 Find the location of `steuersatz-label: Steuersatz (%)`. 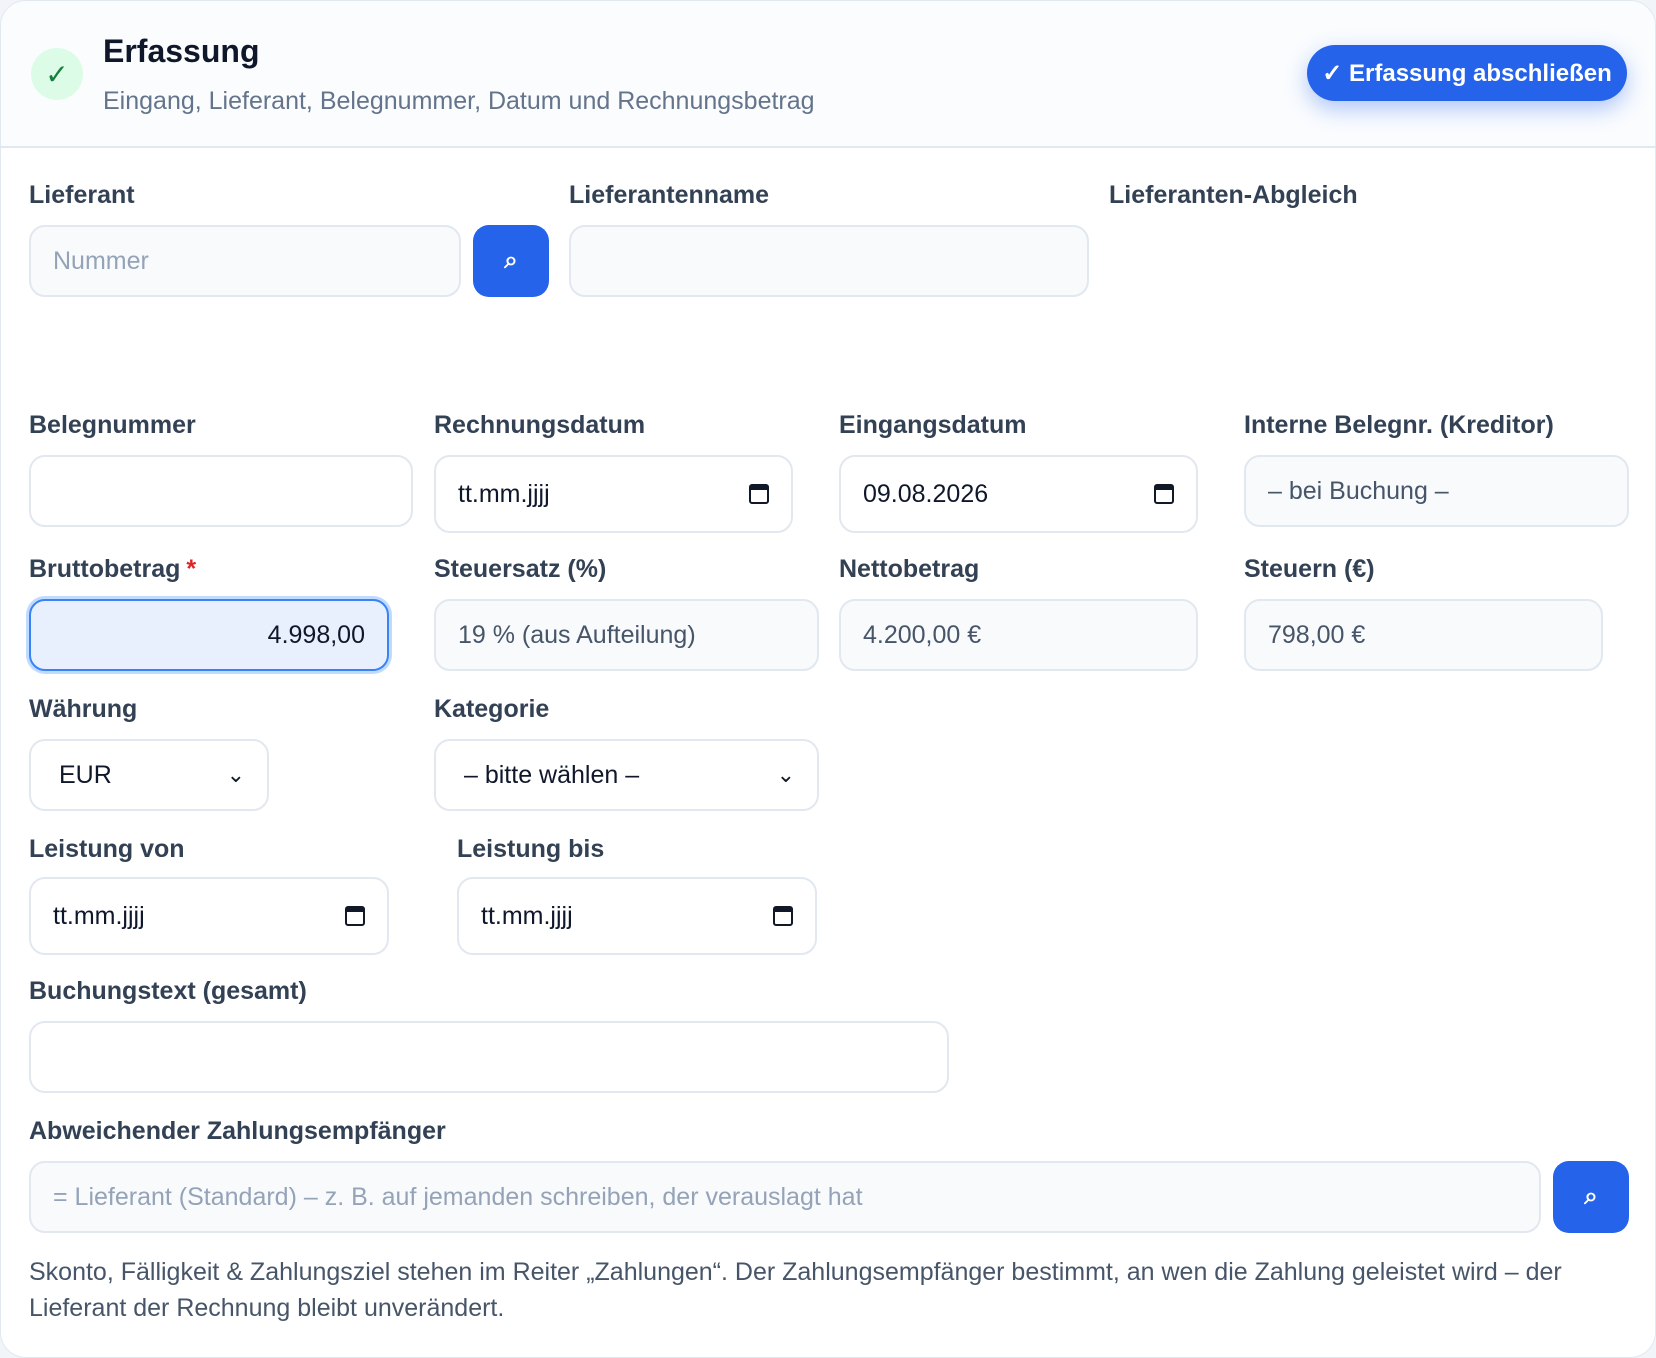

steuersatz-label: Steuersatz (%) is located at coordinates (520, 569).